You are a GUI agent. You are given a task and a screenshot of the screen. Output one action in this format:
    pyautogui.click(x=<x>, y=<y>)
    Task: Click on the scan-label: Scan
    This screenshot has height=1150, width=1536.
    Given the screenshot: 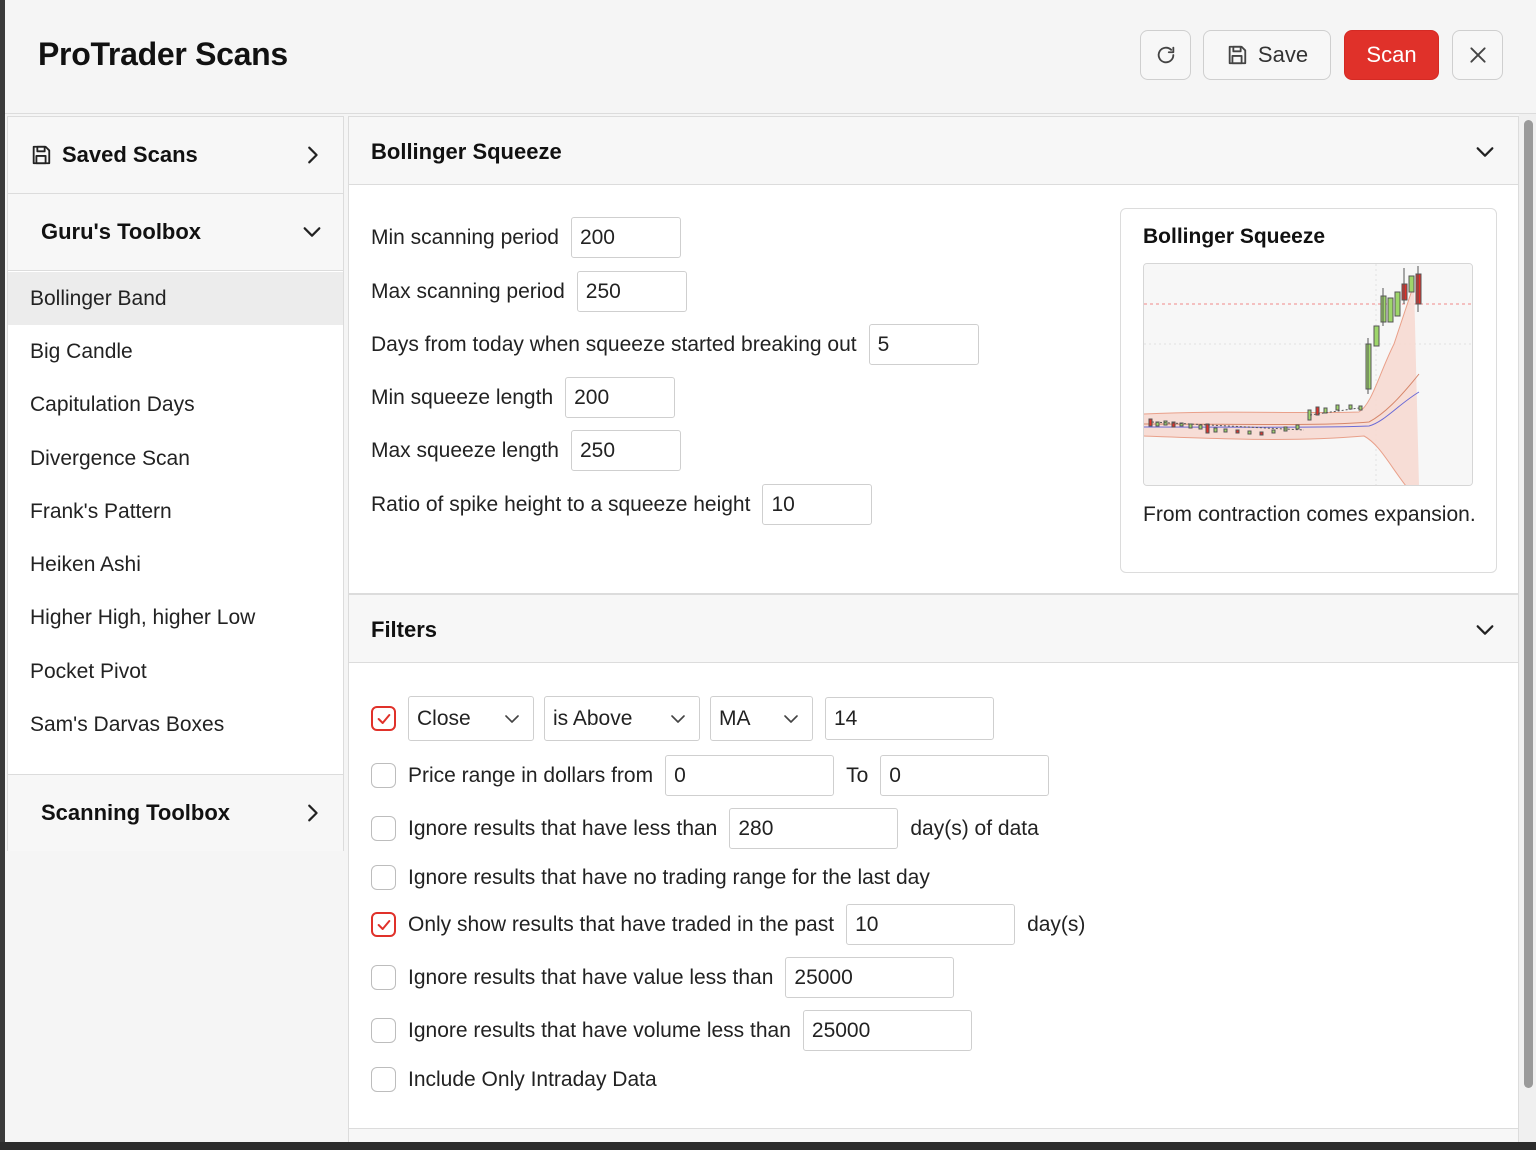 What is the action you would take?
    pyautogui.click(x=1391, y=54)
    